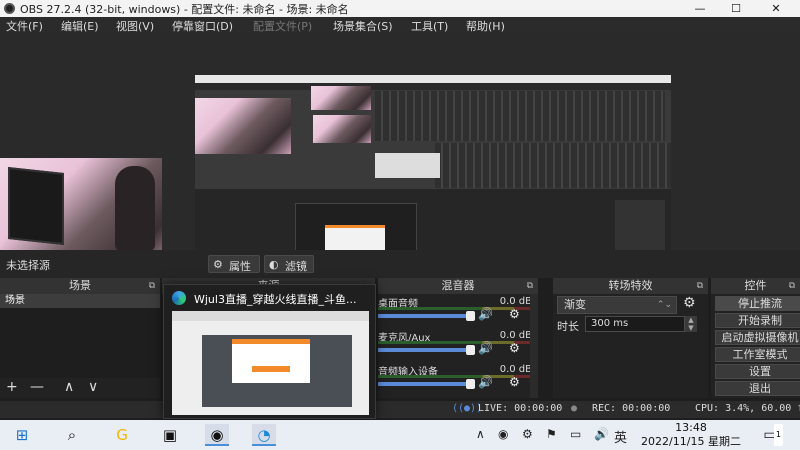 The height and width of the screenshot is (450, 800). I want to click on settings-button: 设置, so click(757, 371).